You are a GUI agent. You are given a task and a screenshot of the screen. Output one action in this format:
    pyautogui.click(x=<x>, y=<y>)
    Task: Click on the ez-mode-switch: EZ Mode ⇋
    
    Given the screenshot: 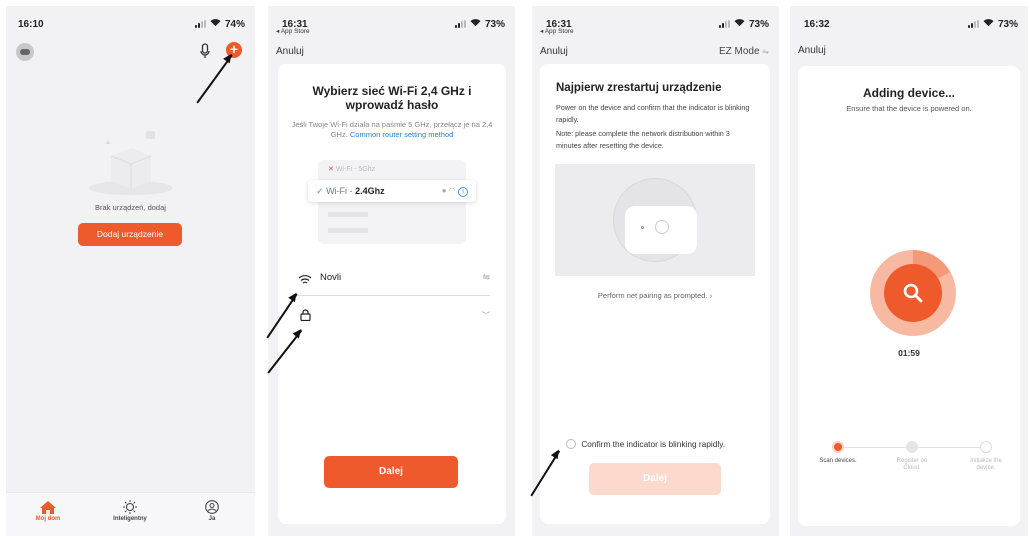 What is the action you would take?
    pyautogui.click(x=744, y=51)
    